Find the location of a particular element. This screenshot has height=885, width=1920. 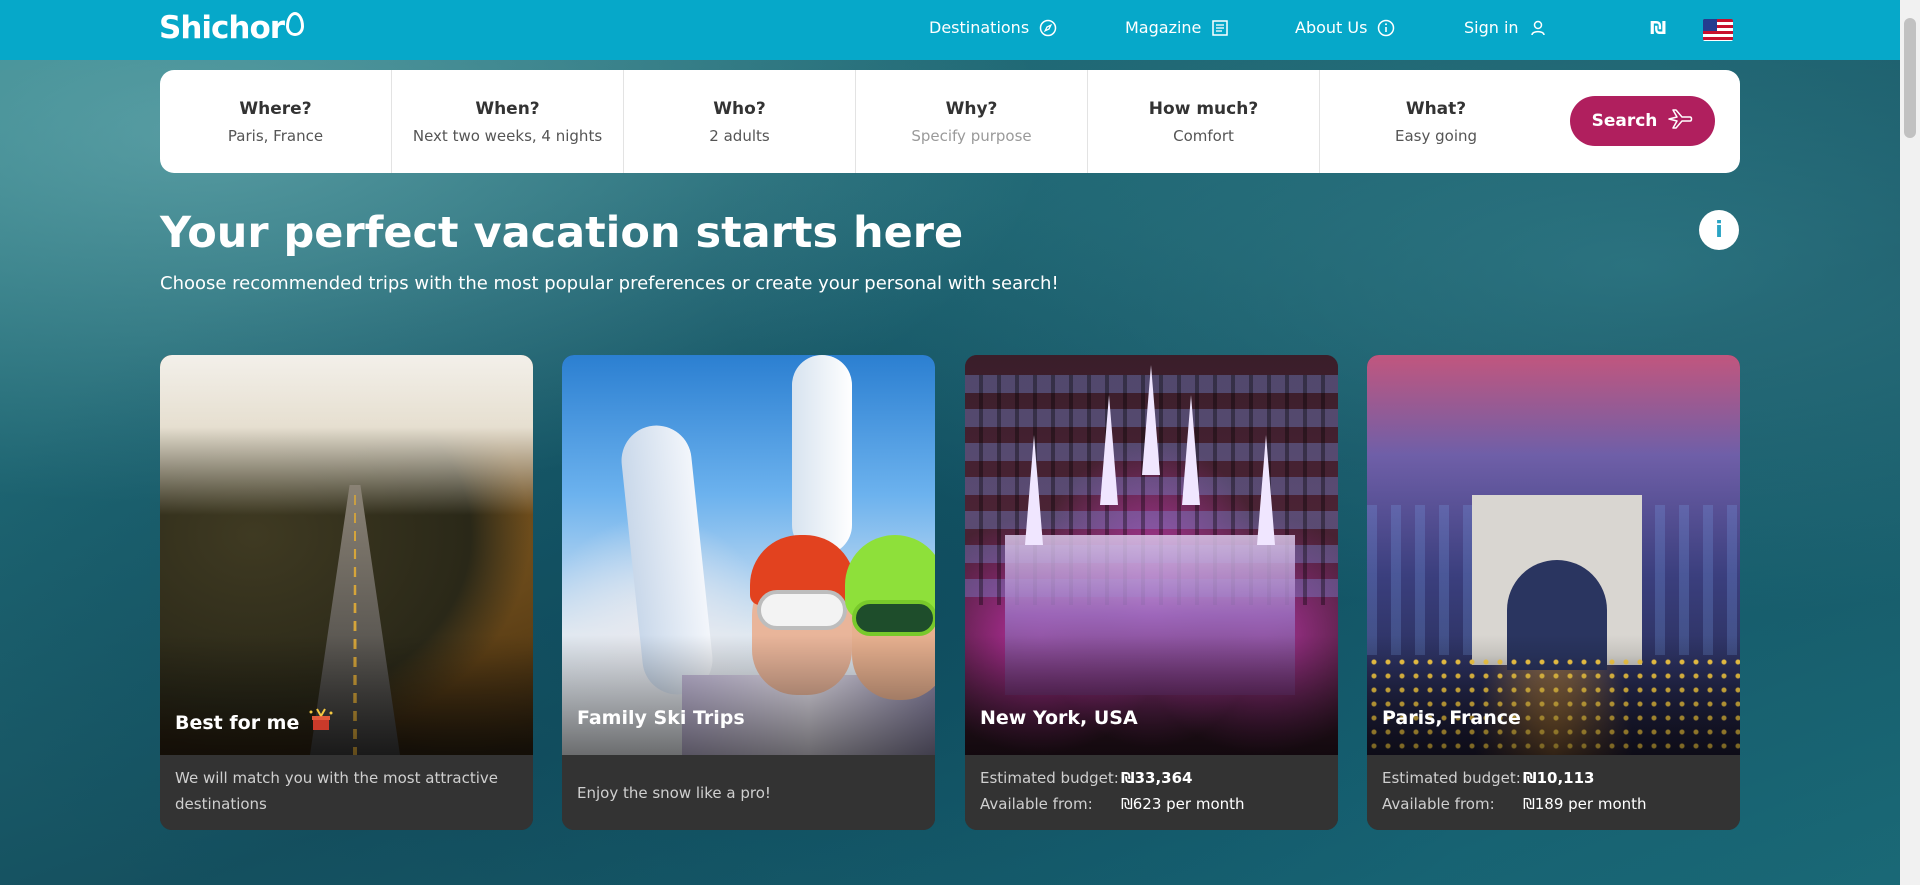

drop-icon is located at coordinates (295, 24).